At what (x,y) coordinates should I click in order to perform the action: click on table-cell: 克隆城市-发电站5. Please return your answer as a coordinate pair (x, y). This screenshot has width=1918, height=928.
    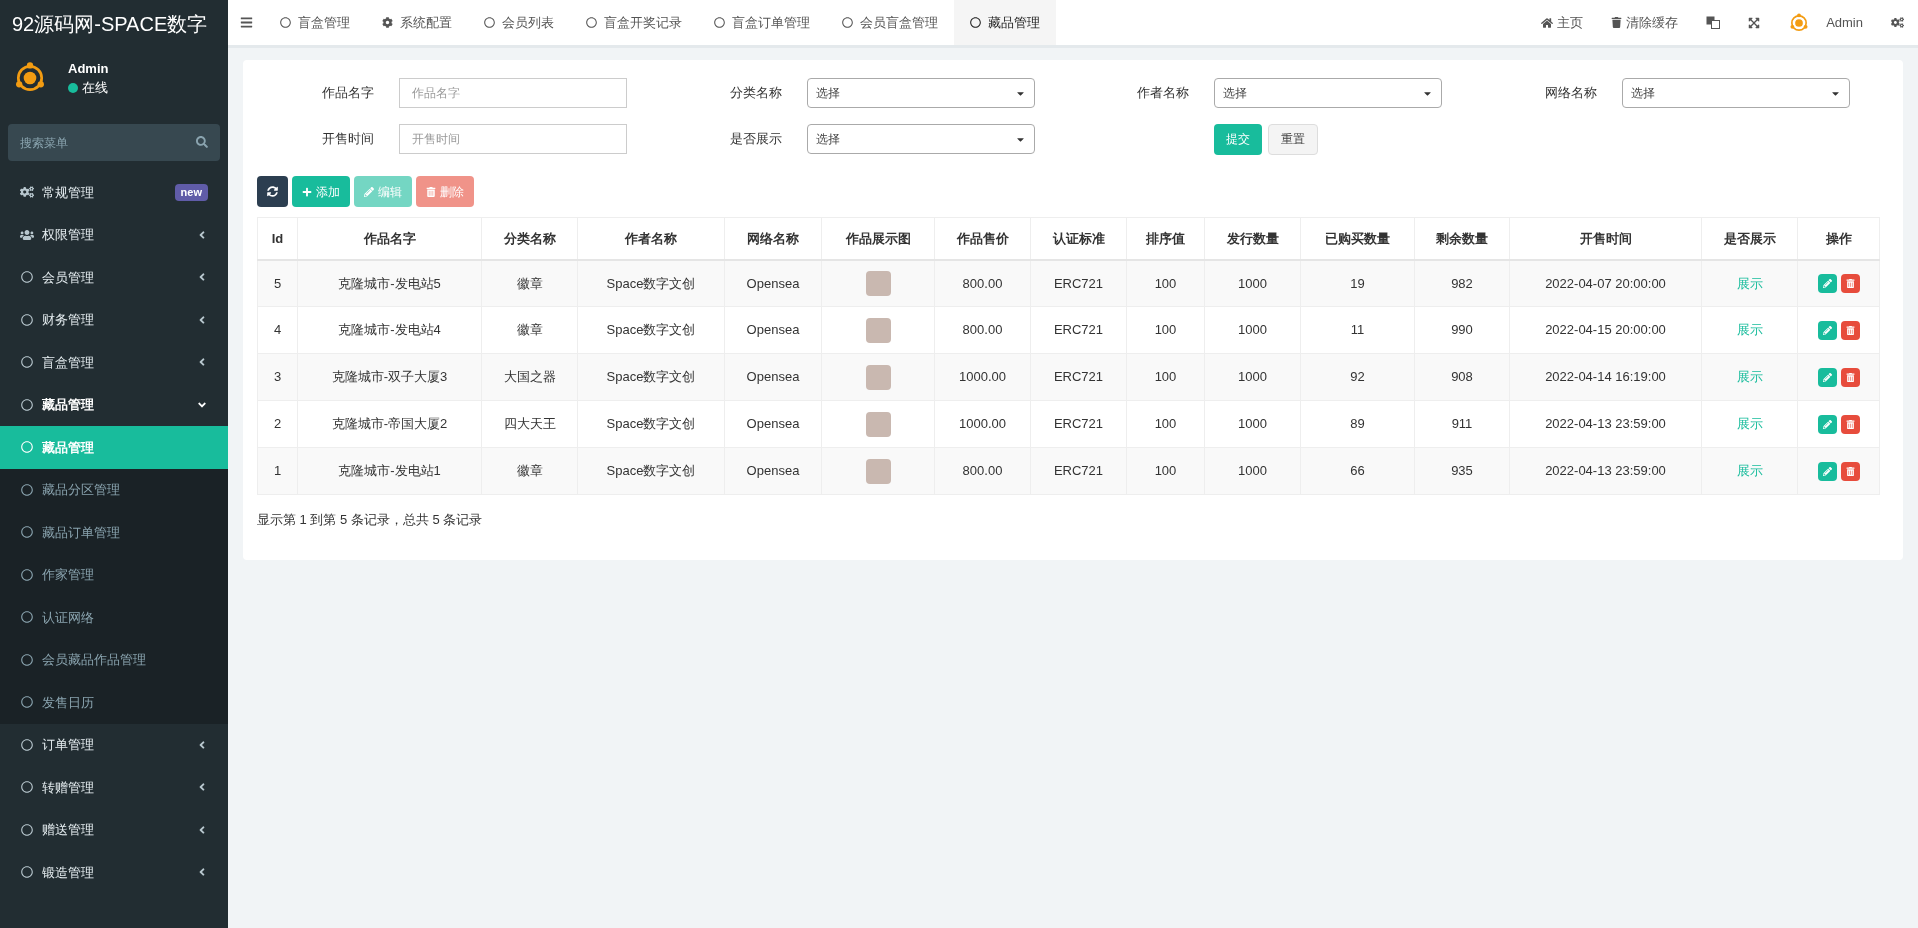
    Looking at the image, I should click on (389, 283).